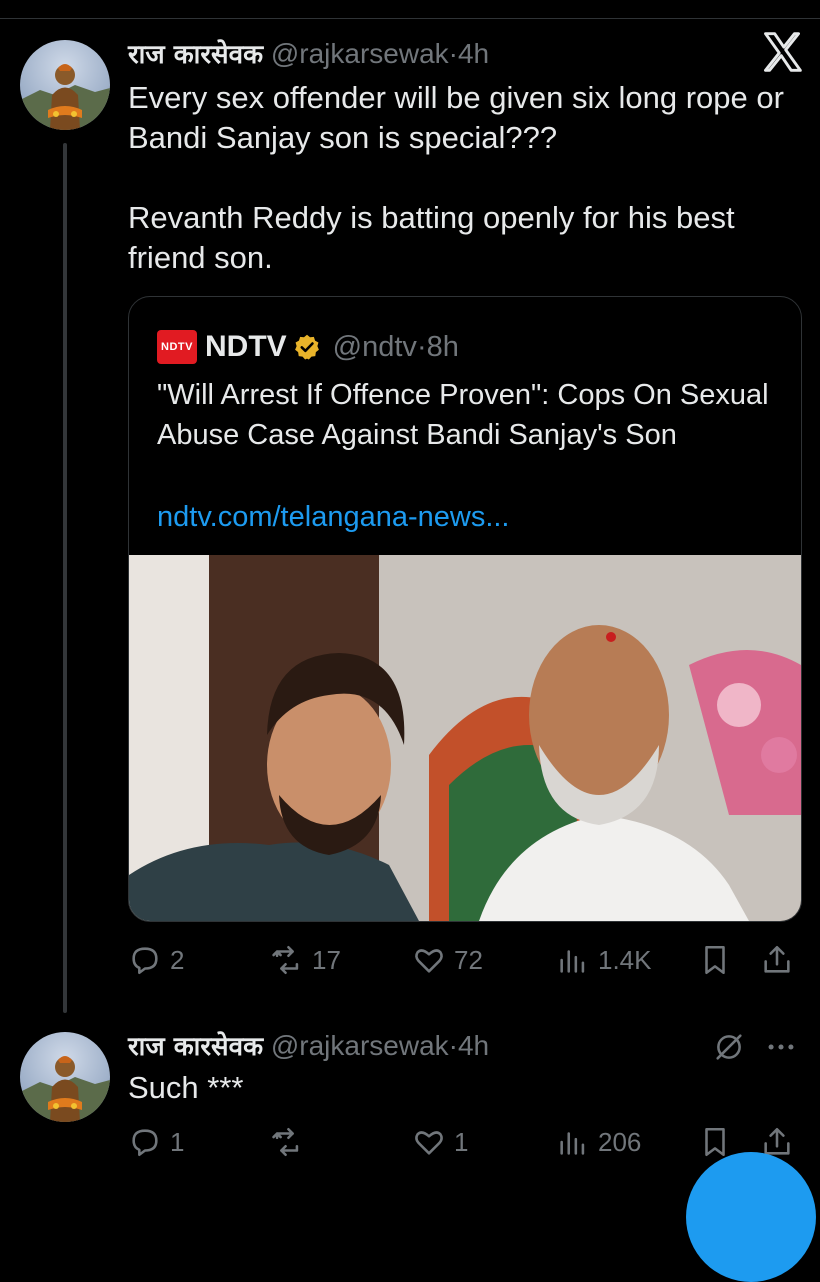 This screenshot has height=1282, width=820. I want to click on like-button: 72, so click(447, 960).